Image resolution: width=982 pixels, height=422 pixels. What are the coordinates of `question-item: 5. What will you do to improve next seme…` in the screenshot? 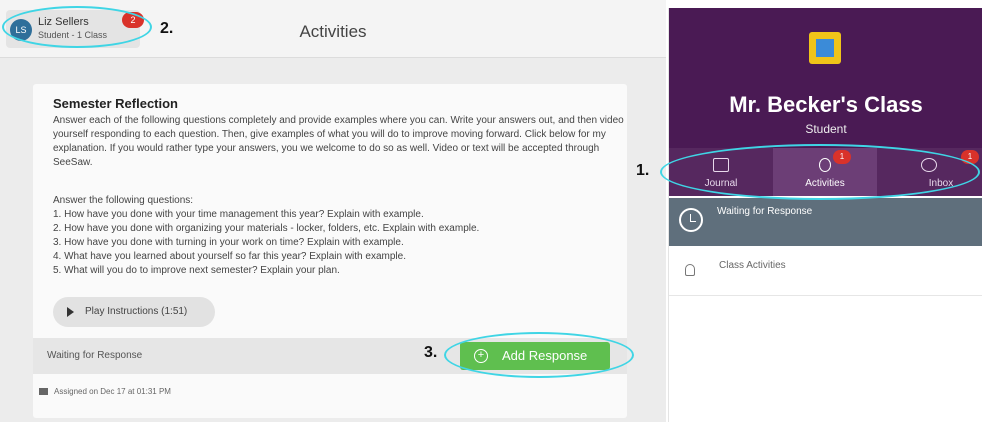 It's located at (196, 270).